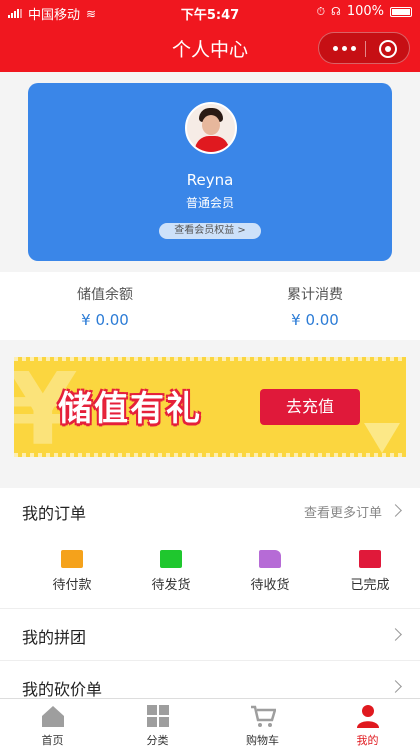 The height and width of the screenshot is (747, 420). I want to click on recharge-banner: ¥ 储值有礼 去充值, so click(210, 407).